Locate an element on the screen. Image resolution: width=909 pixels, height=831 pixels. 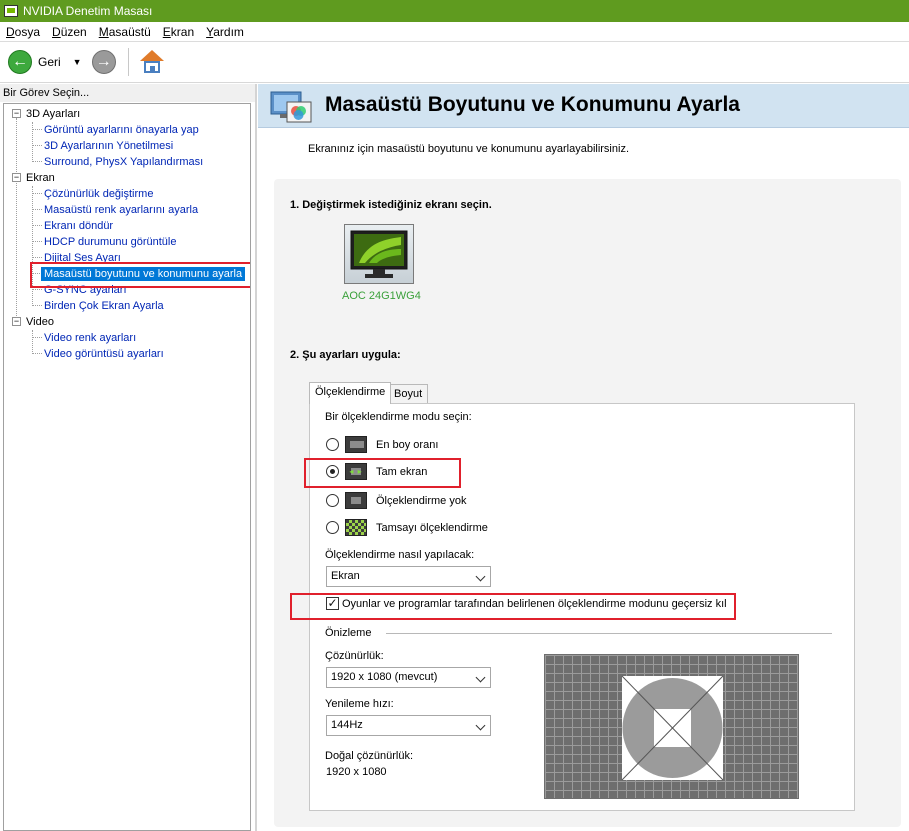
radio-no-scaling is located at coordinates (332, 500).